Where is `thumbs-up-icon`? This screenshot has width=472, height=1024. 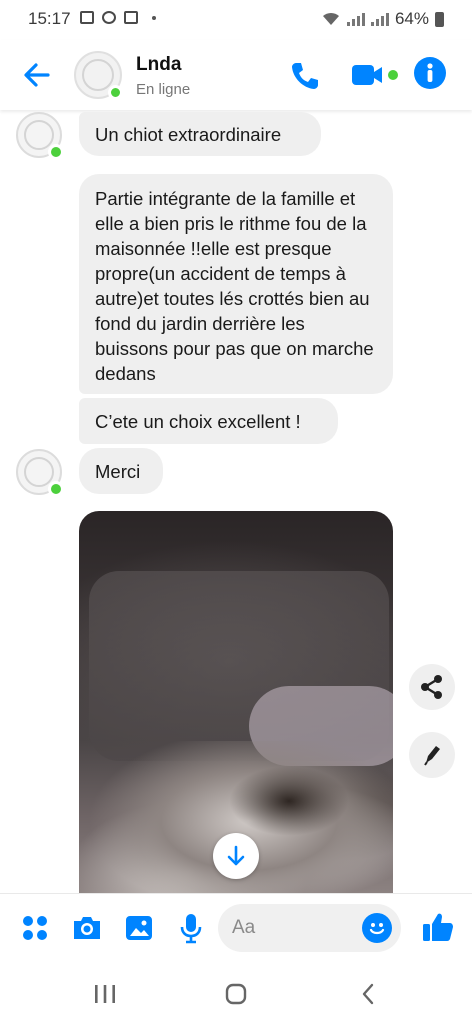 thumbs-up-icon is located at coordinates (438, 927).